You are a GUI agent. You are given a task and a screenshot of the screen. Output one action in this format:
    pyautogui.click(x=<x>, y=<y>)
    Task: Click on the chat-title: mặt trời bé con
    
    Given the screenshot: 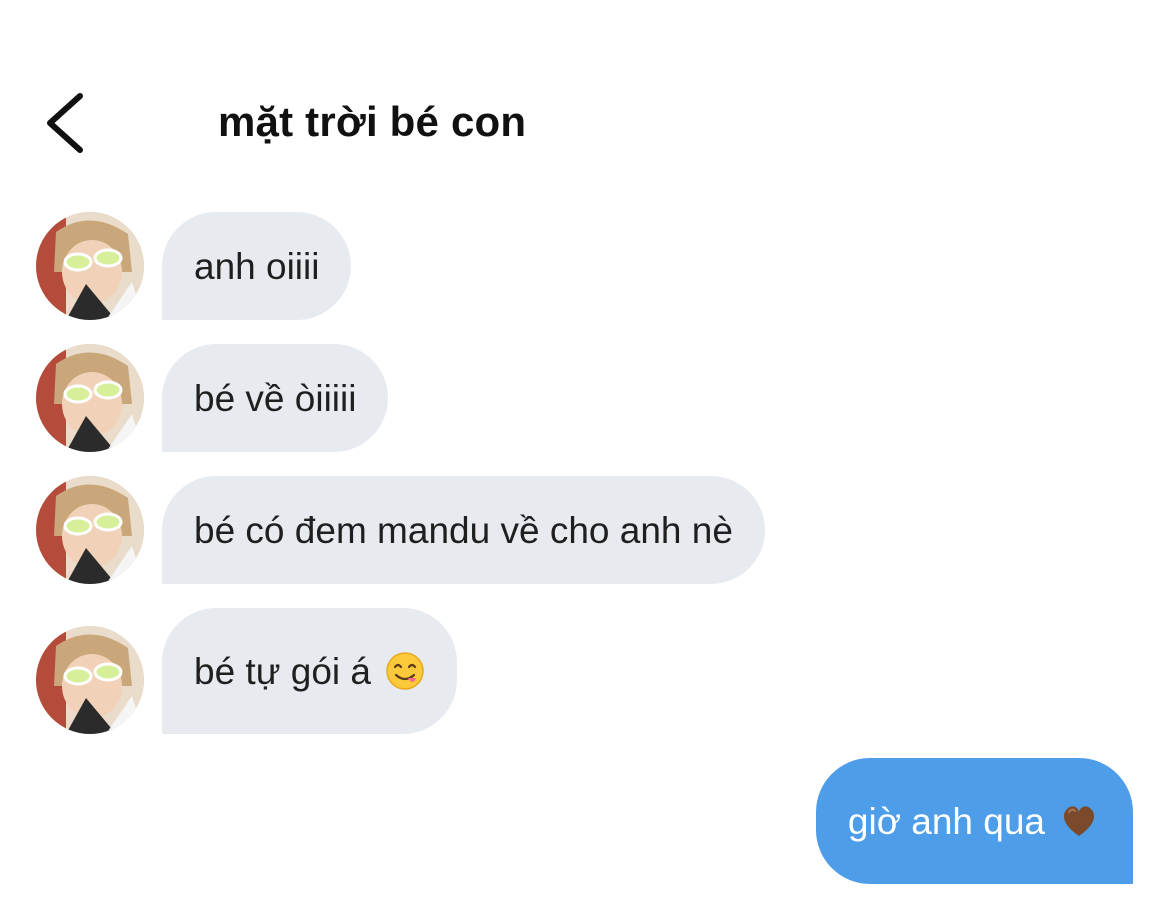 What is the action you would take?
    pyautogui.click(x=372, y=122)
    